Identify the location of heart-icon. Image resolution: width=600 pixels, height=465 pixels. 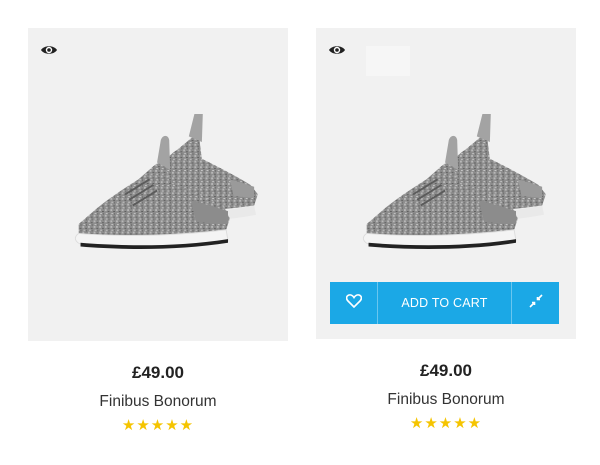
(353, 303).